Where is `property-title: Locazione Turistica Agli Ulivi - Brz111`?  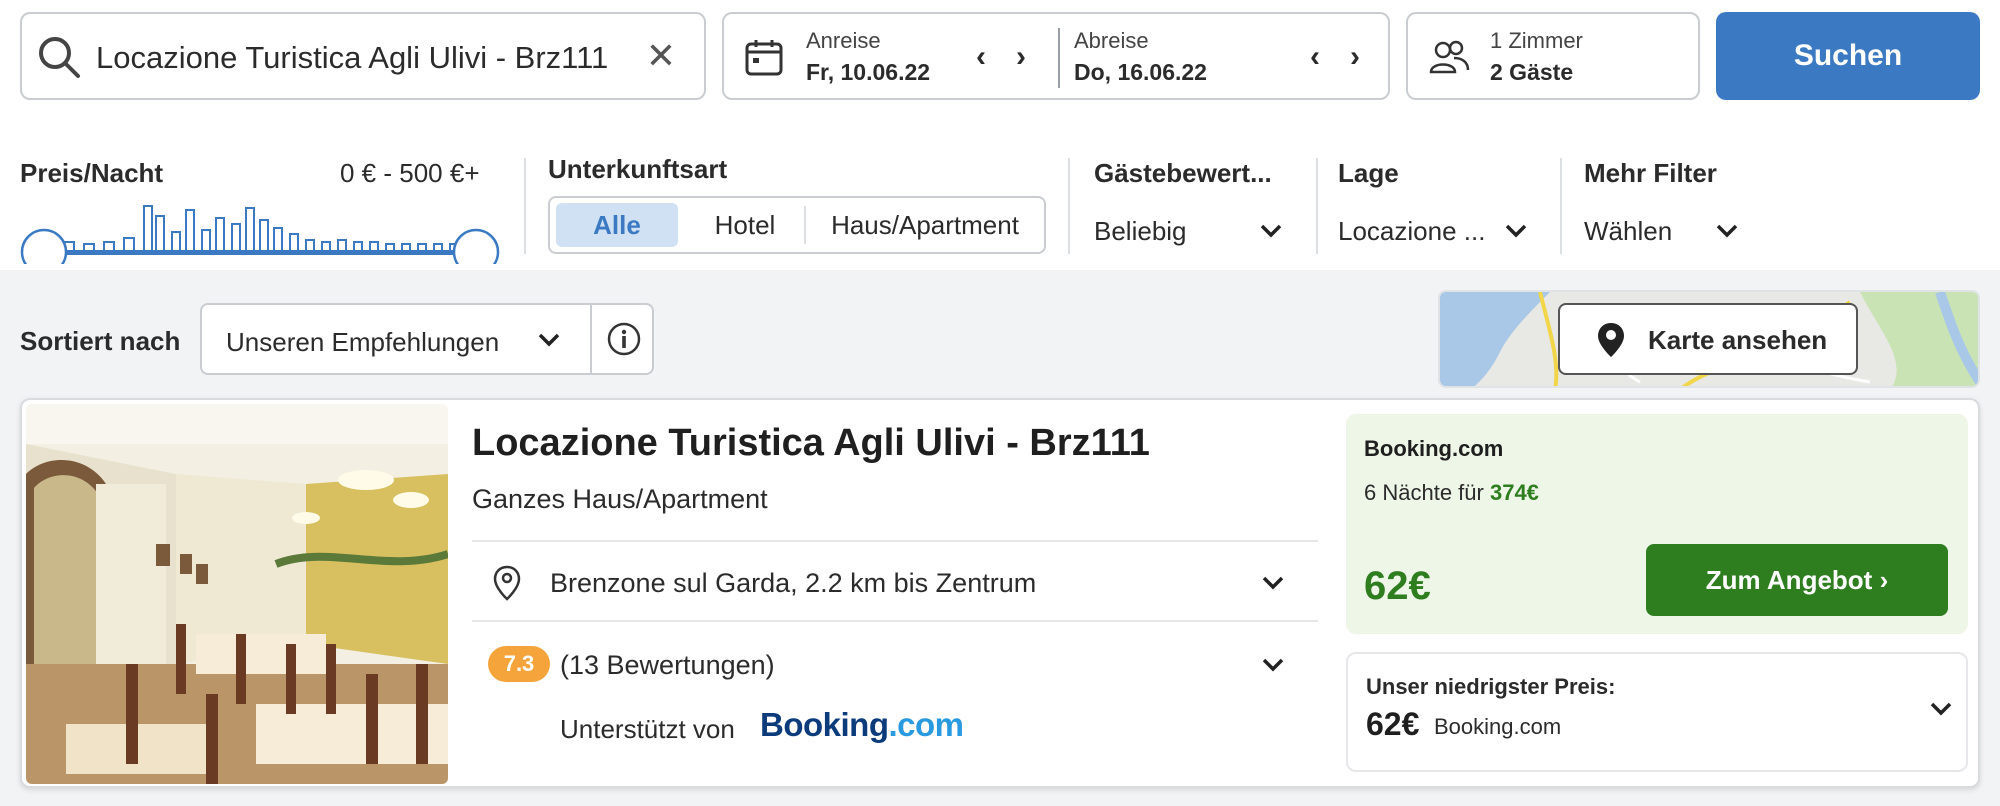
property-title: Locazione Turistica Agli Ulivi - Brz111 is located at coordinates (811, 443).